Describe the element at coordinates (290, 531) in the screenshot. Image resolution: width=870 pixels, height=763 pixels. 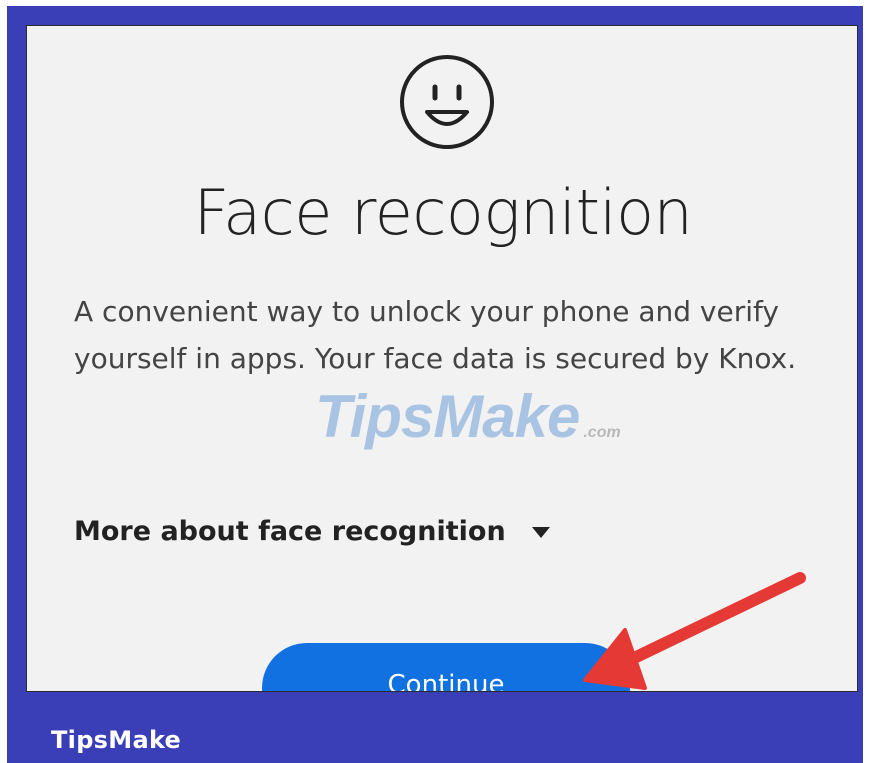
I see `more-label: More about face recognition` at that location.